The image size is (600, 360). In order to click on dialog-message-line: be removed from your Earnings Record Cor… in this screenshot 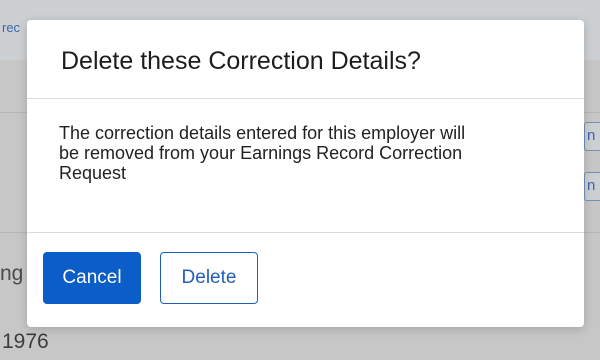, I will do `click(261, 153)`.